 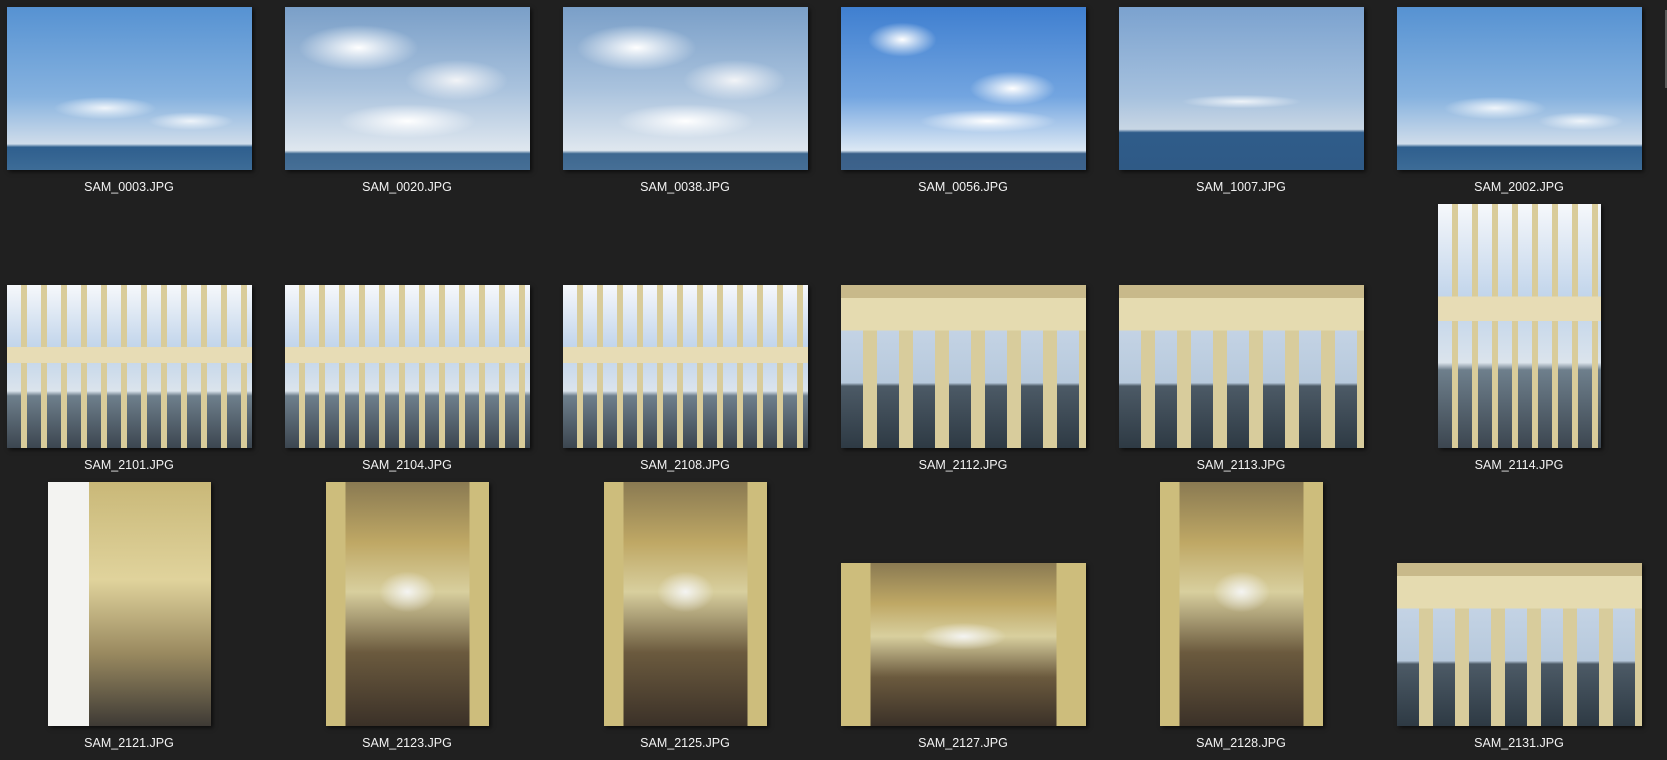 I want to click on file-item: SAM_0038.JPG, so click(x=685, y=102).